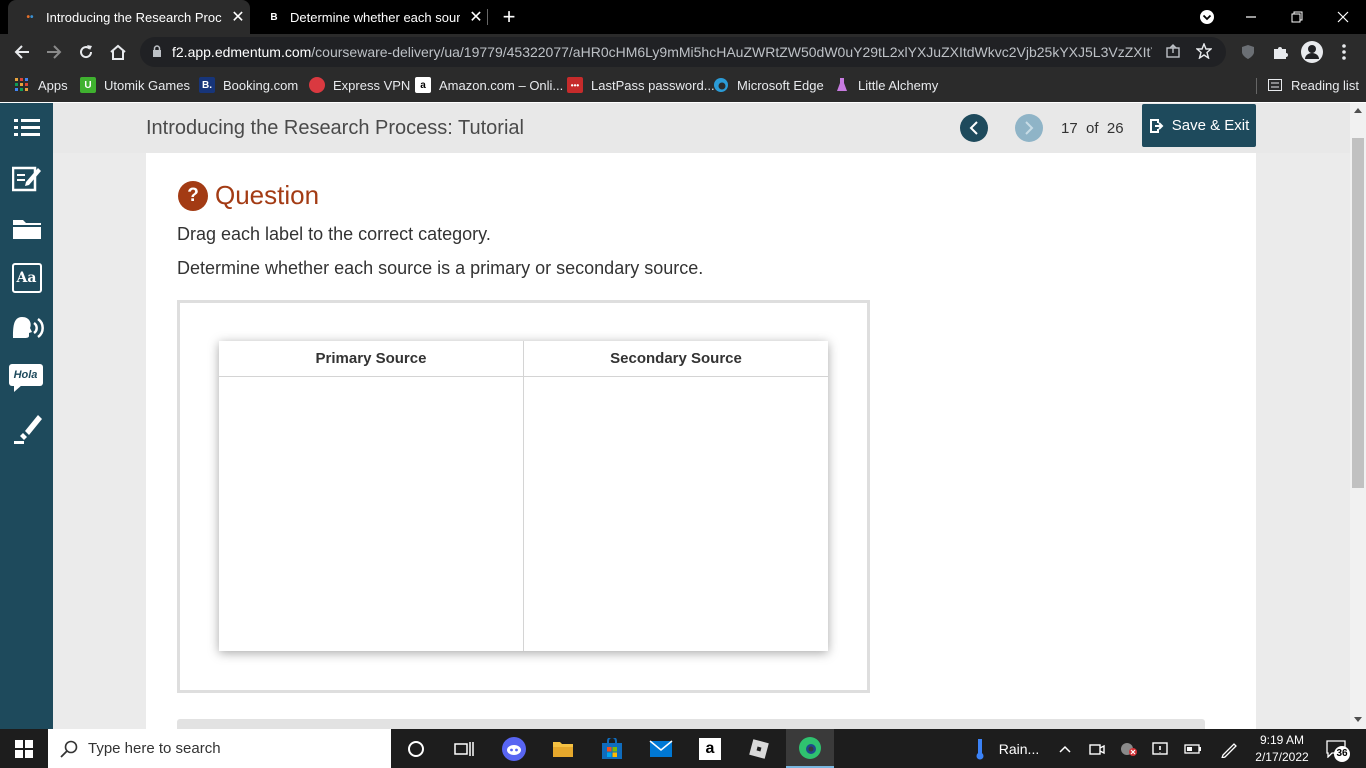 The width and height of the screenshot is (1366, 768). What do you see at coordinates (1313, 85) in the screenshot?
I see `reading-list-button: Reading list` at bounding box center [1313, 85].